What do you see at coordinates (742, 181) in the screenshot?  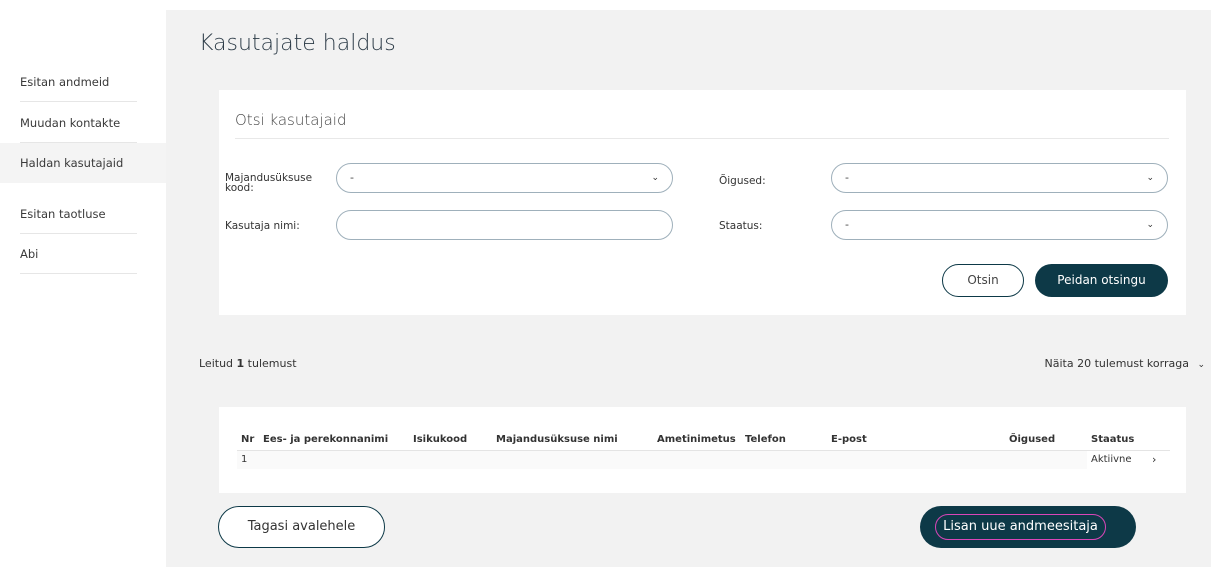 I see `rights-label: Õigused:` at bounding box center [742, 181].